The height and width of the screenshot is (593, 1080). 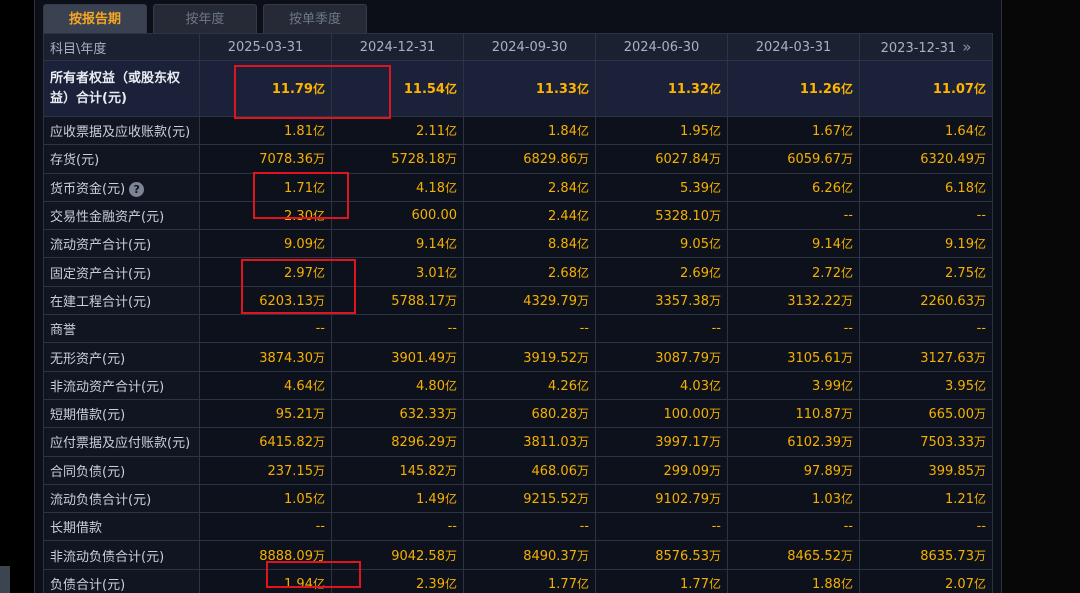 What do you see at coordinates (529, 300) in the screenshot?
I see `value-cell: 4329.79万` at bounding box center [529, 300].